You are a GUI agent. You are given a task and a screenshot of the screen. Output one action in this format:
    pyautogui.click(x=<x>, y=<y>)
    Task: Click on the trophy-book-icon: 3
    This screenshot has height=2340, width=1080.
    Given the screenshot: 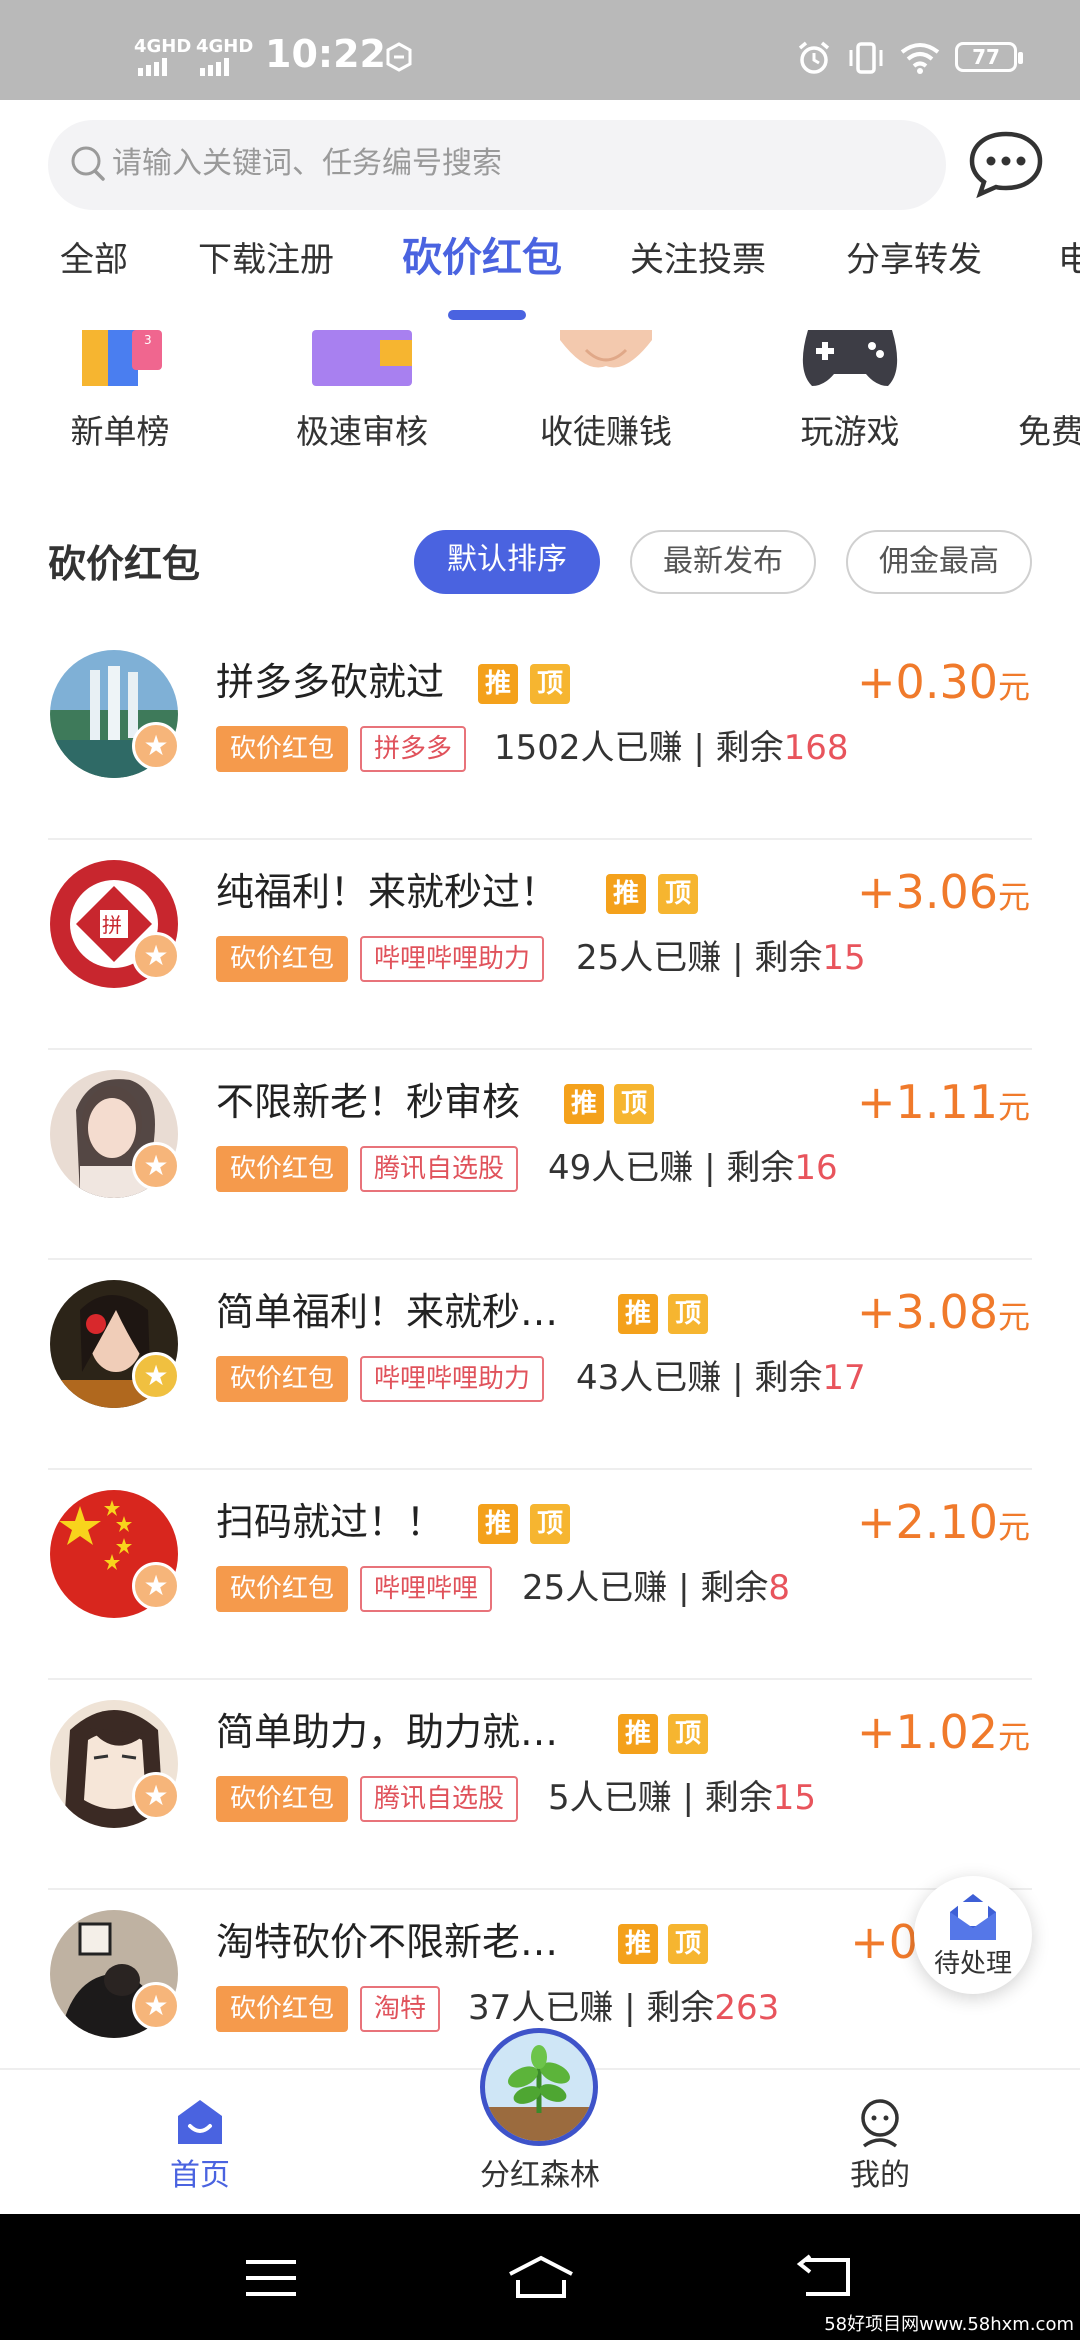 What is the action you would take?
    pyautogui.click(x=122, y=358)
    